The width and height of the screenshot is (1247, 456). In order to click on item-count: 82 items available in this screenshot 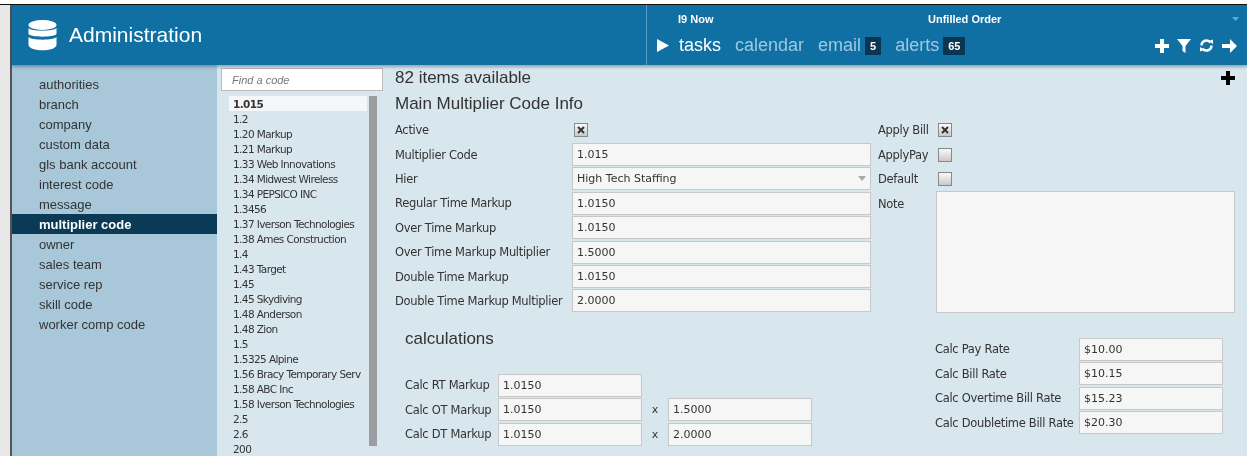, I will do `click(463, 78)`.